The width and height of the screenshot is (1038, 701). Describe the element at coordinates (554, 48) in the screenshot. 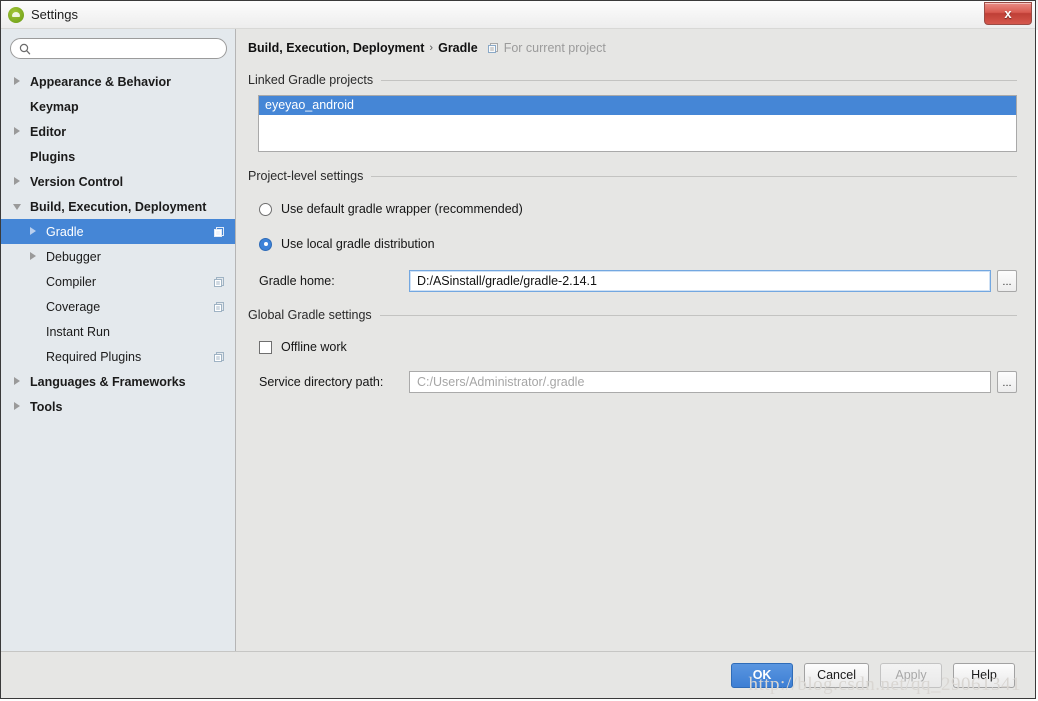

I see `breadcrumb-scope-text: For current project` at that location.